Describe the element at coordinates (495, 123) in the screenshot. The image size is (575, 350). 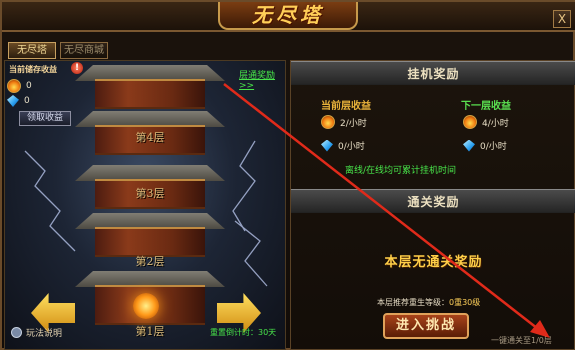
I see `next-fire-rate: 4/小时` at that location.